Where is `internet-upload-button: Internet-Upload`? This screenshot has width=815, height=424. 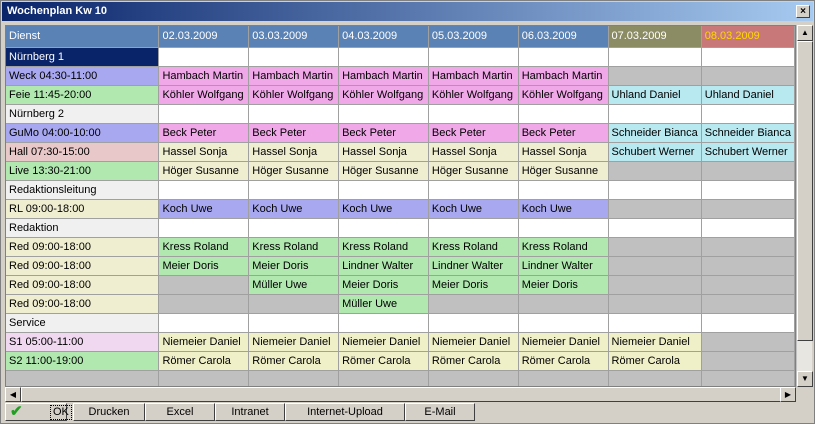 internet-upload-button: Internet-Upload is located at coordinates (345, 412).